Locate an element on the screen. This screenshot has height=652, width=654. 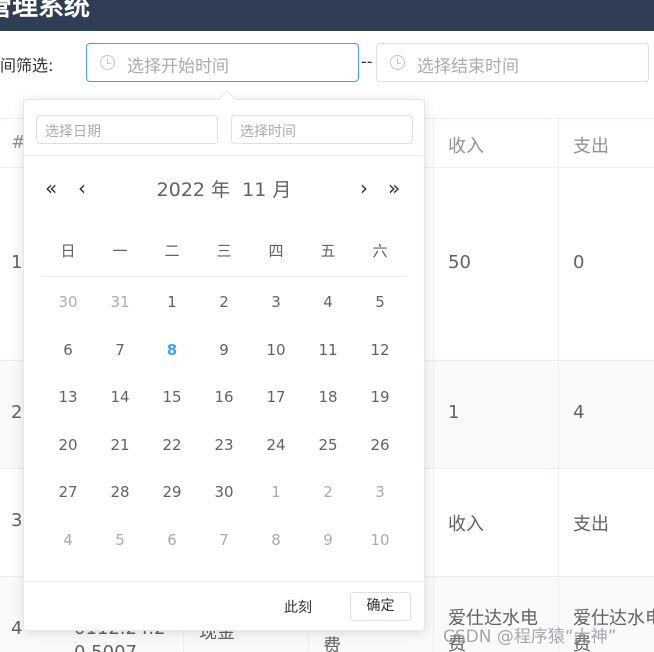
end-time-input: 选择结束时间 is located at coordinates (512, 62).